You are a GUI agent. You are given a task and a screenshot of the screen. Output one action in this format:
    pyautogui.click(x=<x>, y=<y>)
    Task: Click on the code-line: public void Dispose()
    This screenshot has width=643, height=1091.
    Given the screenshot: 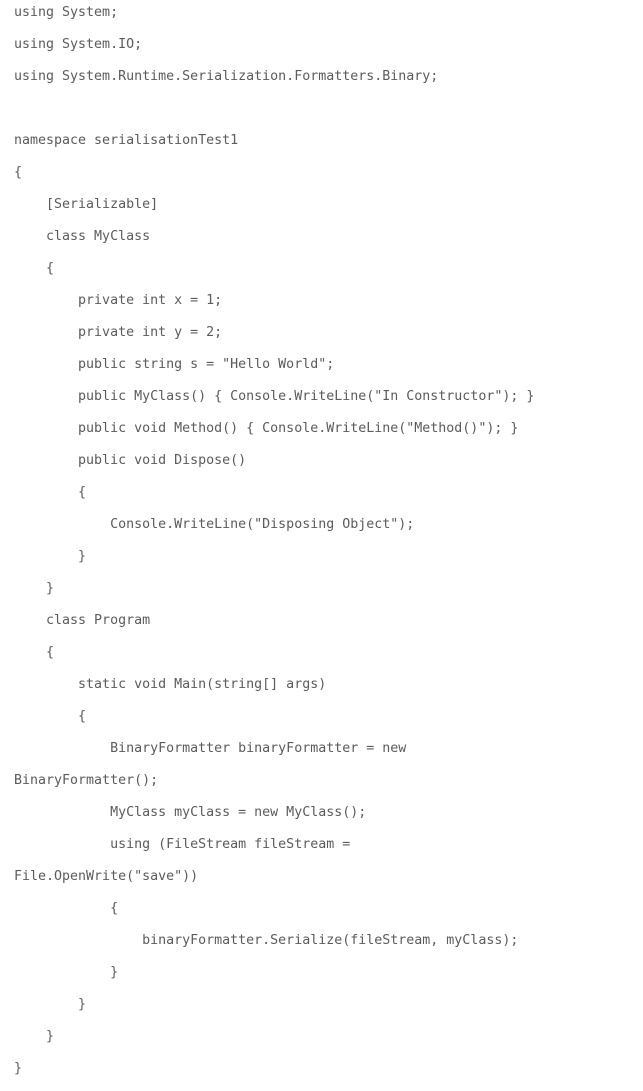 What is the action you would take?
    pyautogui.click(x=130, y=460)
    